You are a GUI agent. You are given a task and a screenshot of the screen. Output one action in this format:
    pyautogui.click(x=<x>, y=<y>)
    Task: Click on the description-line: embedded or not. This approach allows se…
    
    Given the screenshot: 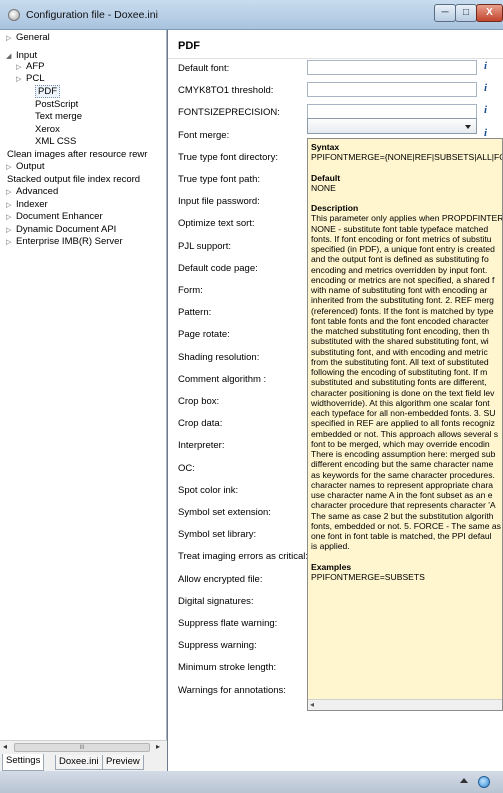 What is the action you would take?
    pyautogui.click(x=405, y=433)
    